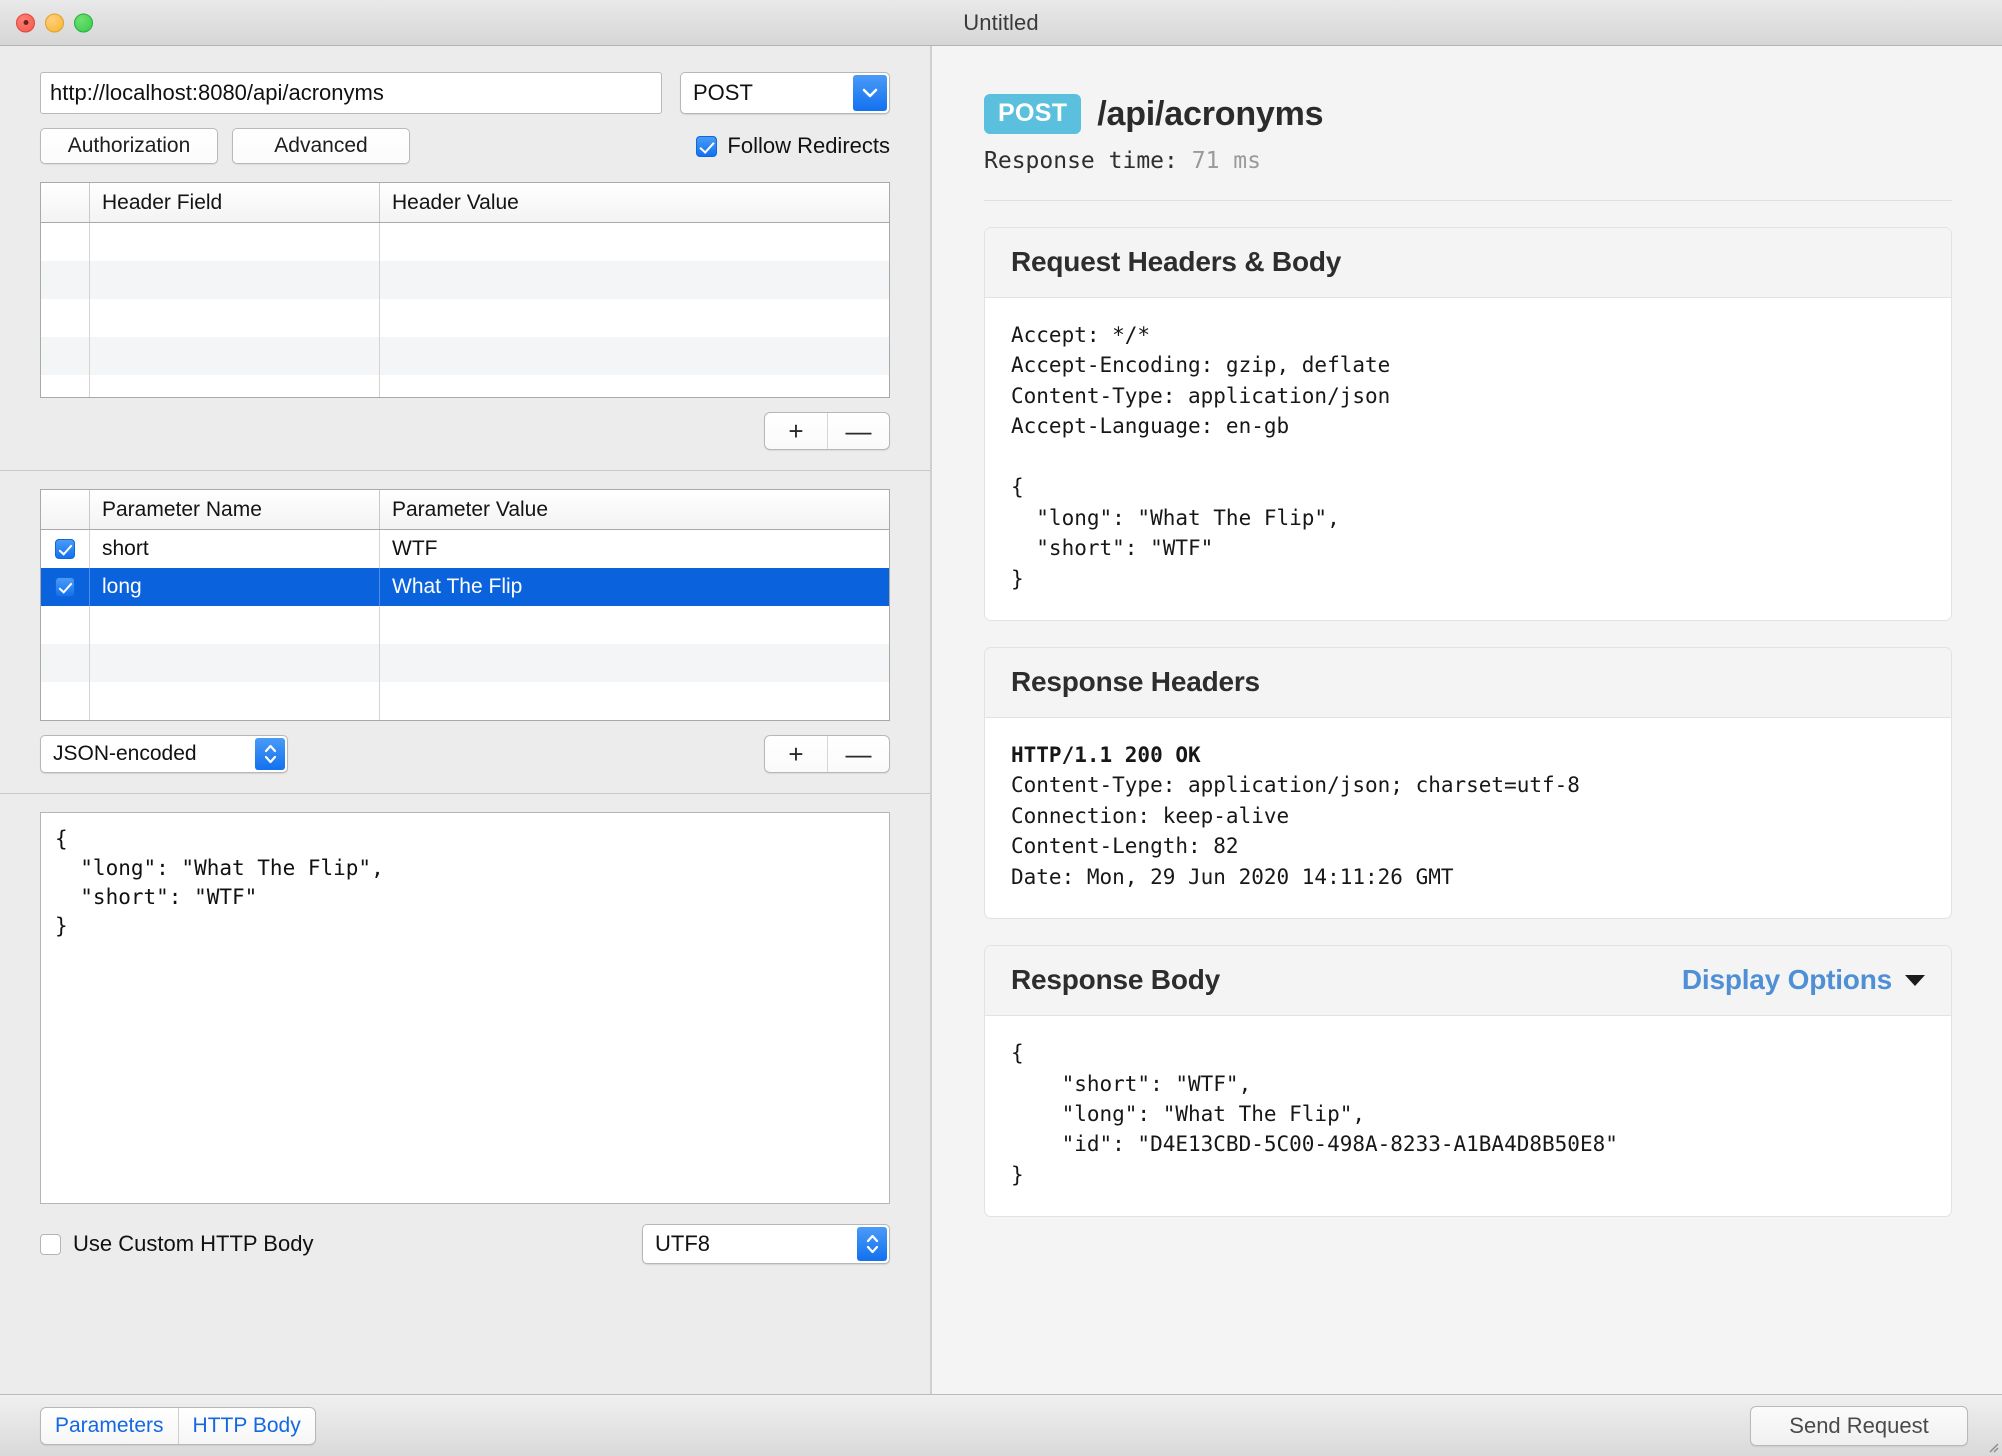  I want to click on charset-select: UTF8, so click(766, 1244).